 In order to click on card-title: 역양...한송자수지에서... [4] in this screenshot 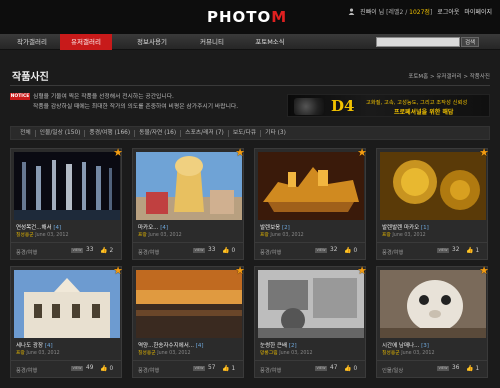, I will do `click(171, 345)`.